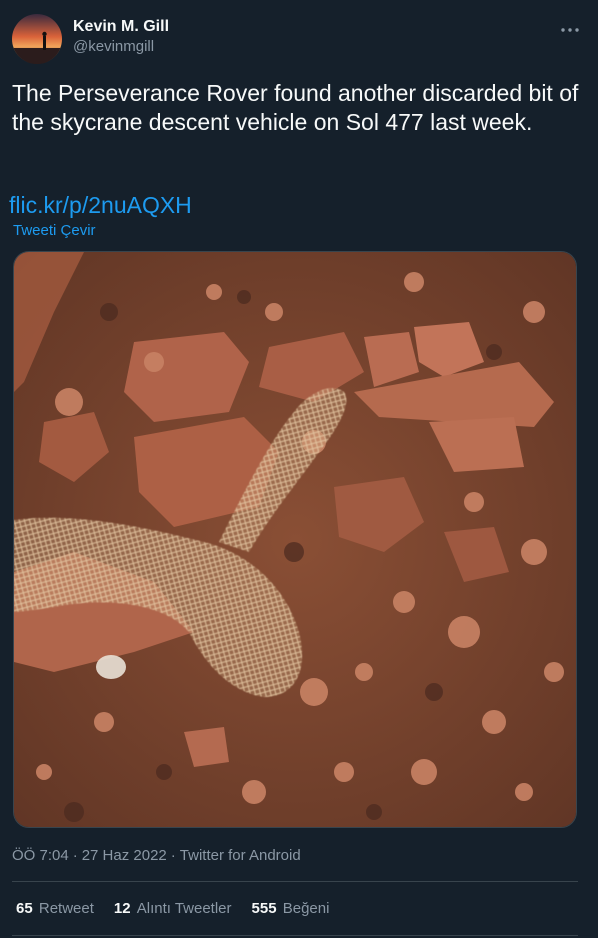  I want to click on avatar, so click(37, 39).